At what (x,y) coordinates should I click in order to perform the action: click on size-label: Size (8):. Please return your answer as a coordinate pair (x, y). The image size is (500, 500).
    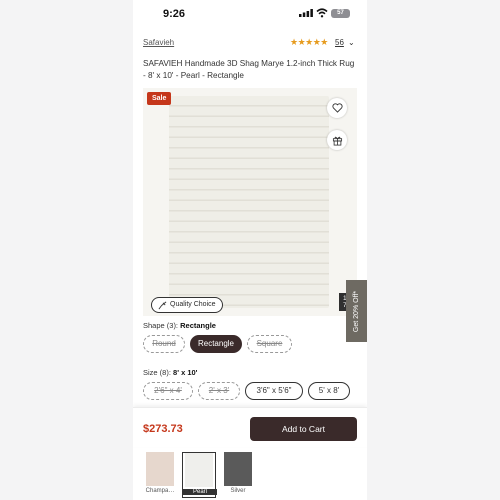
    Looking at the image, I should click on (157, 372).